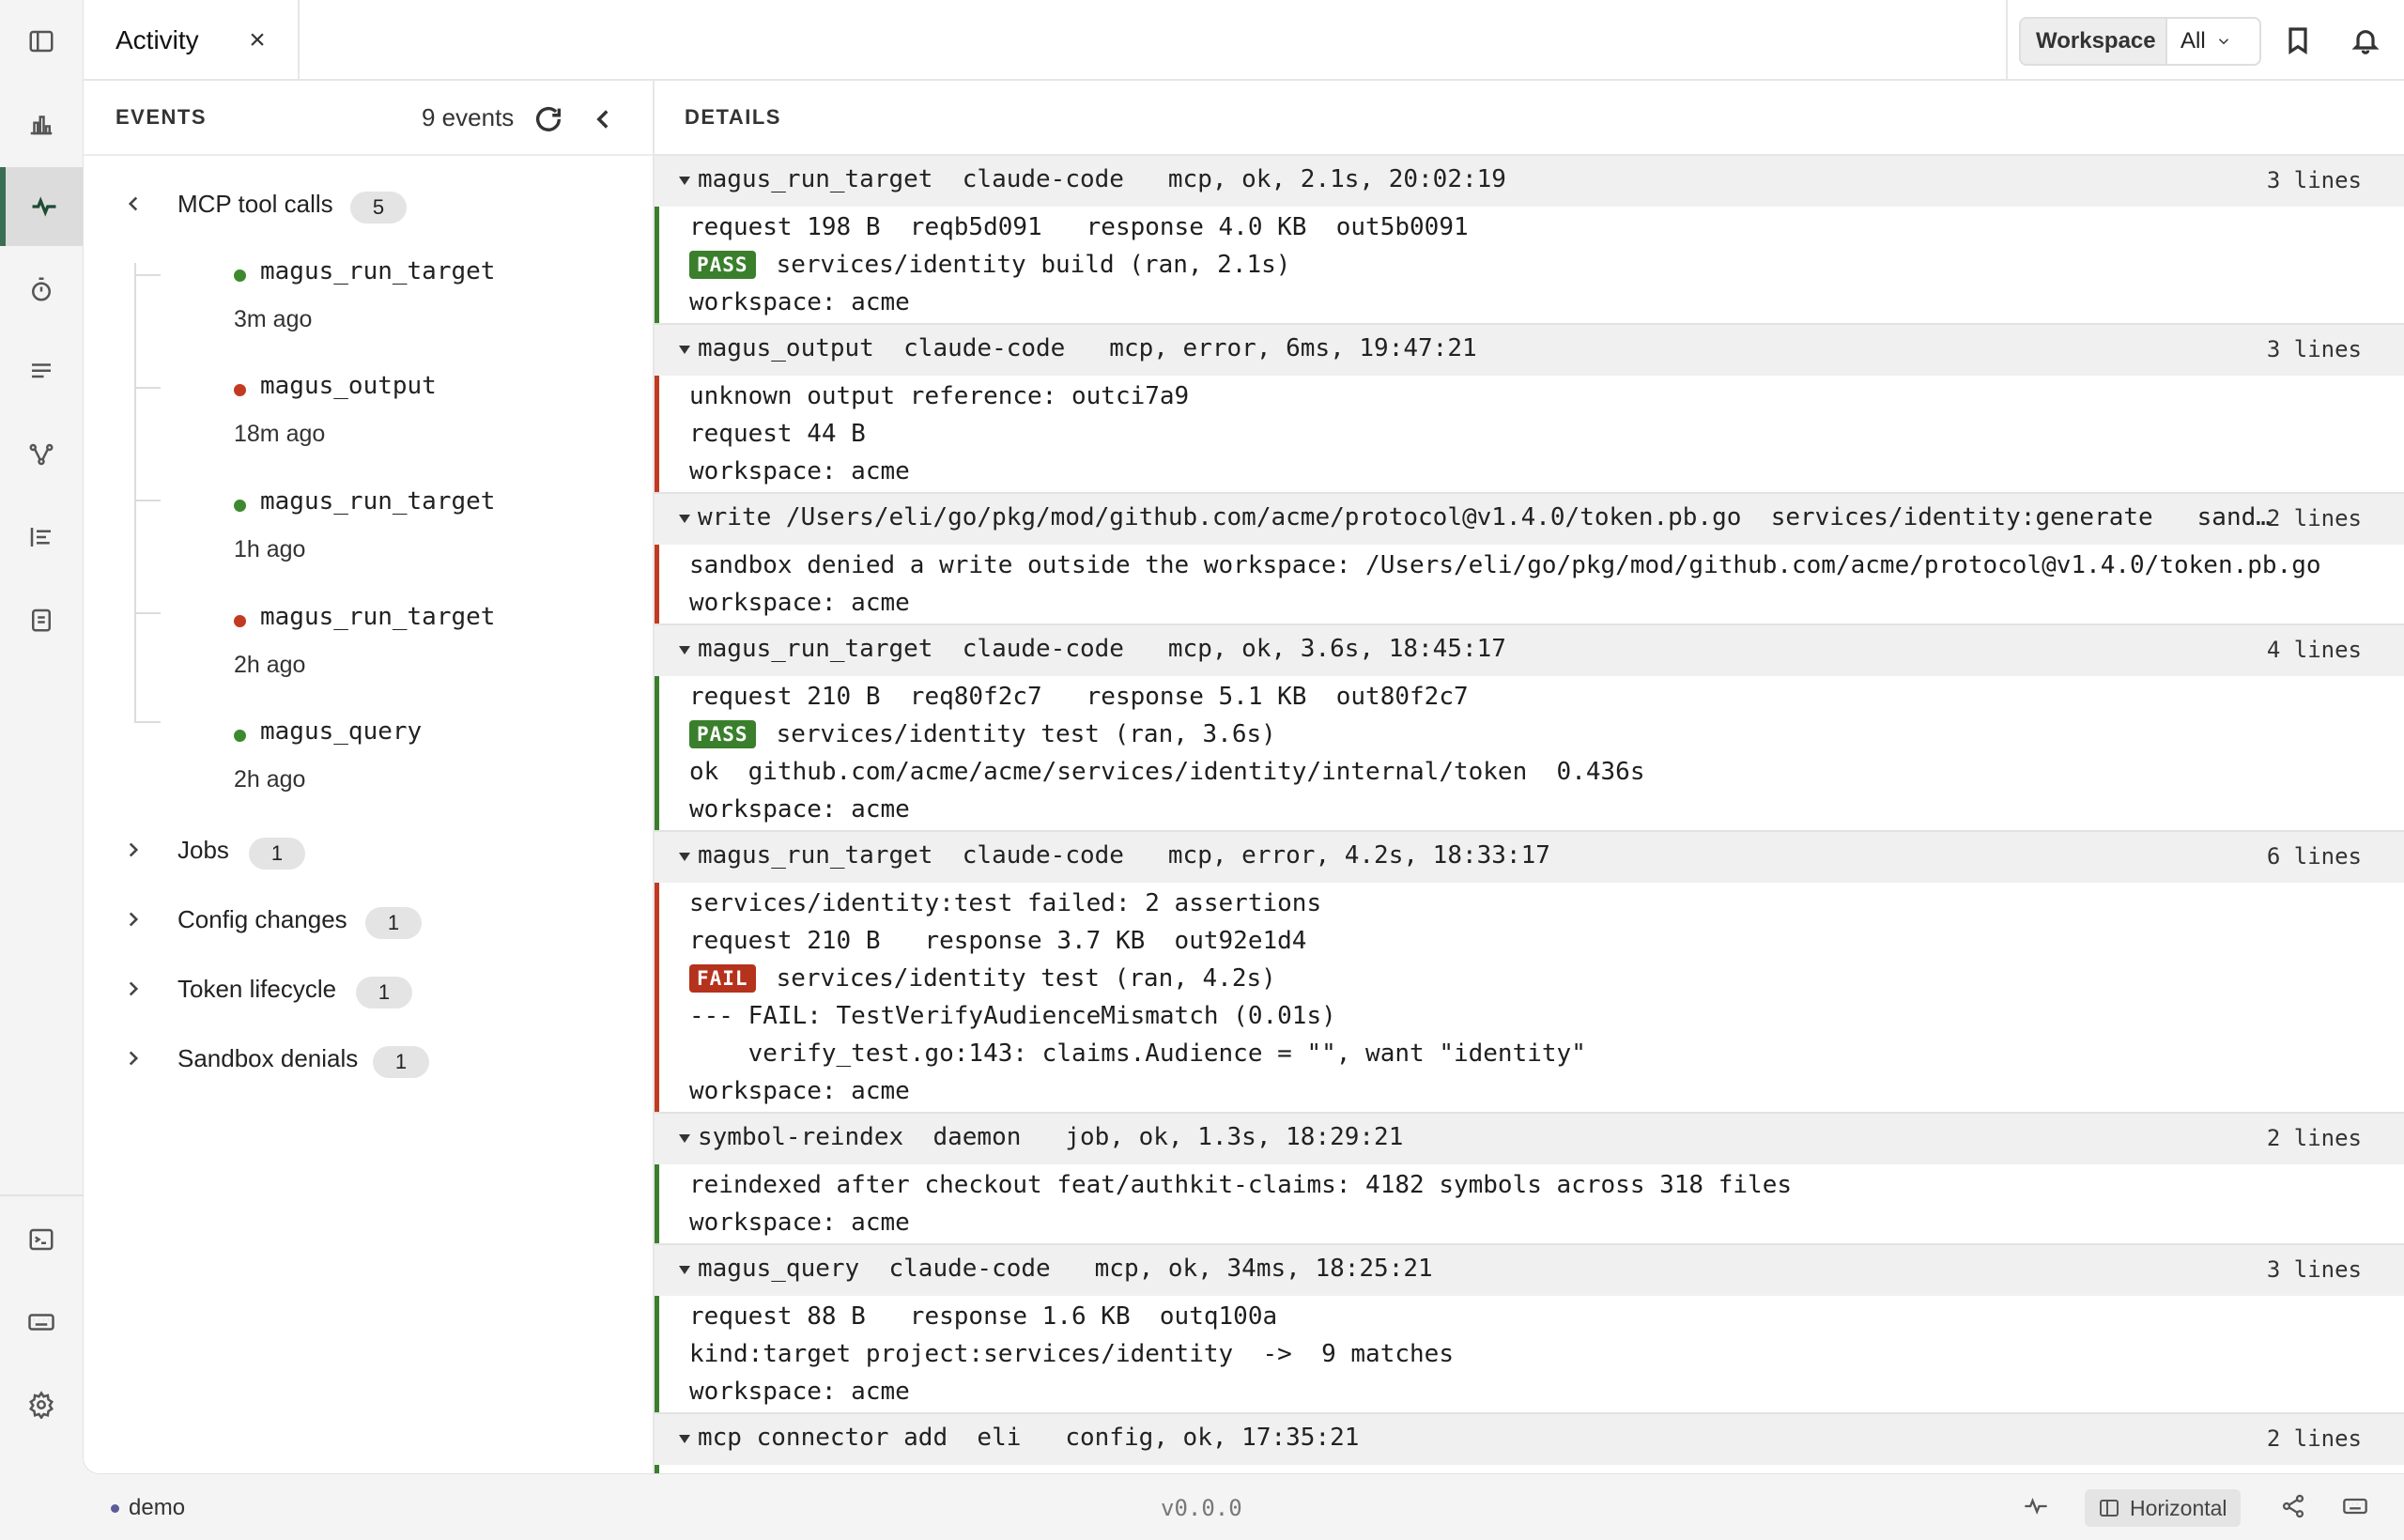 The image size is (2404, 1540). Describe the element at coordinates (1546, 941) in the screenshot. I see `detail-line: request 210 B response 3.7 KB out92e1d4` at that location.